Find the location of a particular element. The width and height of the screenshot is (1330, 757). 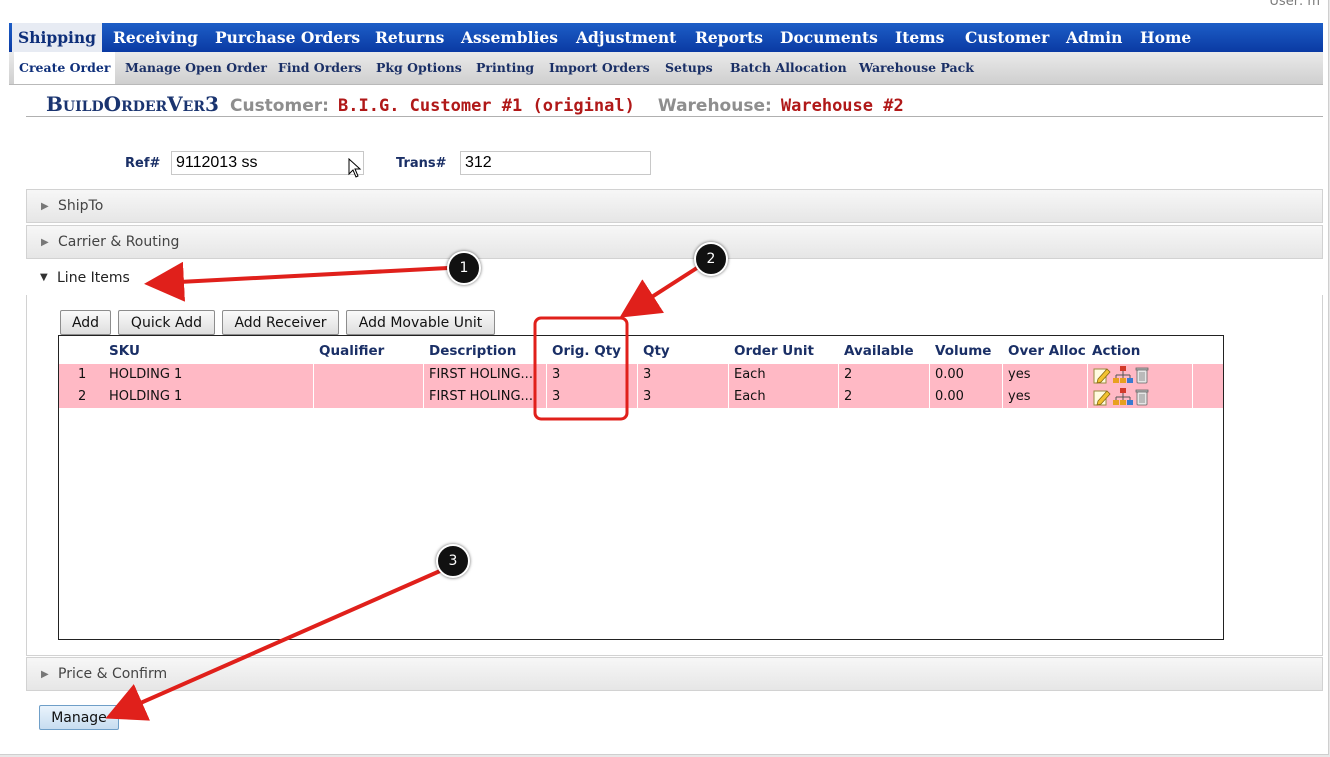

section-line-items-label: Line Items is located at coordinates (93, 278).